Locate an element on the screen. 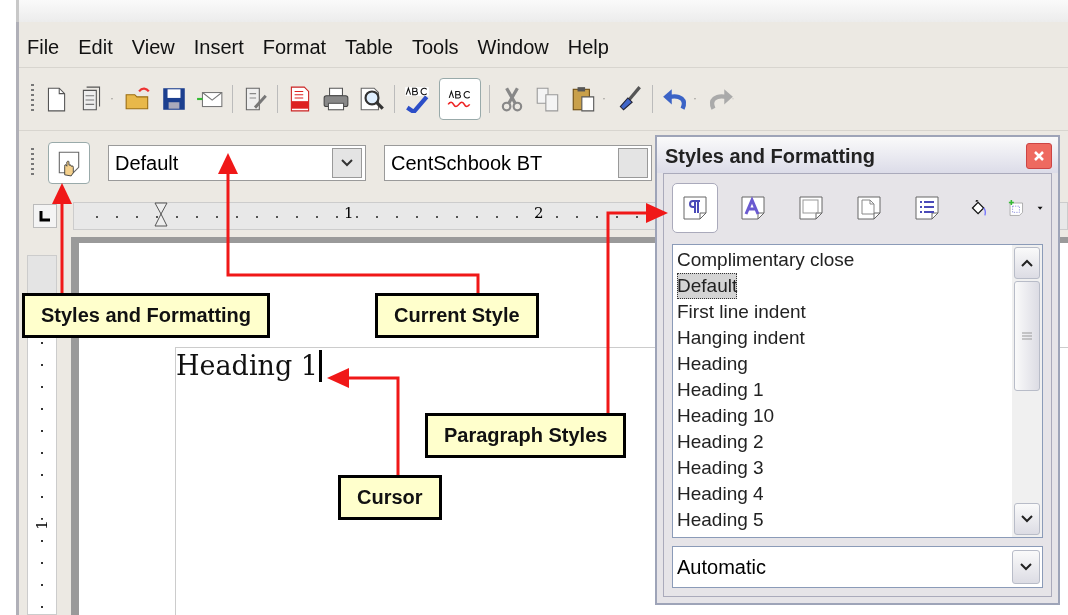 Image resolution: width=1068 pixels, height=615 pixels. style-list-item: Heading 5 is located at coordinates (720, 520).